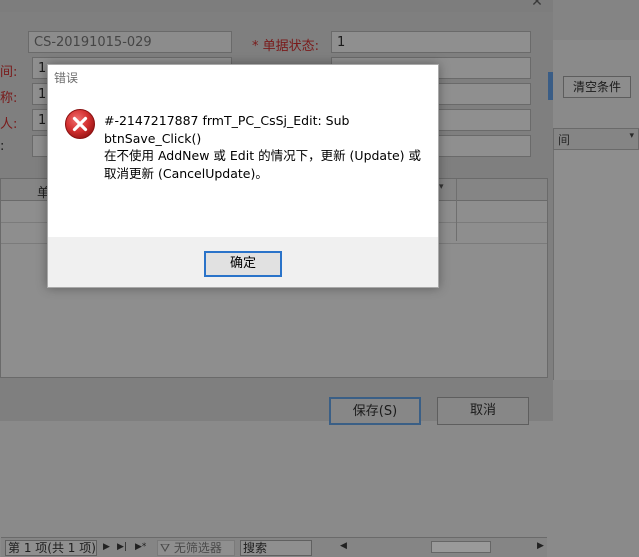 This screenshot has width=639, height=557. I want to click on person-label: 人:, so click(9, 124).